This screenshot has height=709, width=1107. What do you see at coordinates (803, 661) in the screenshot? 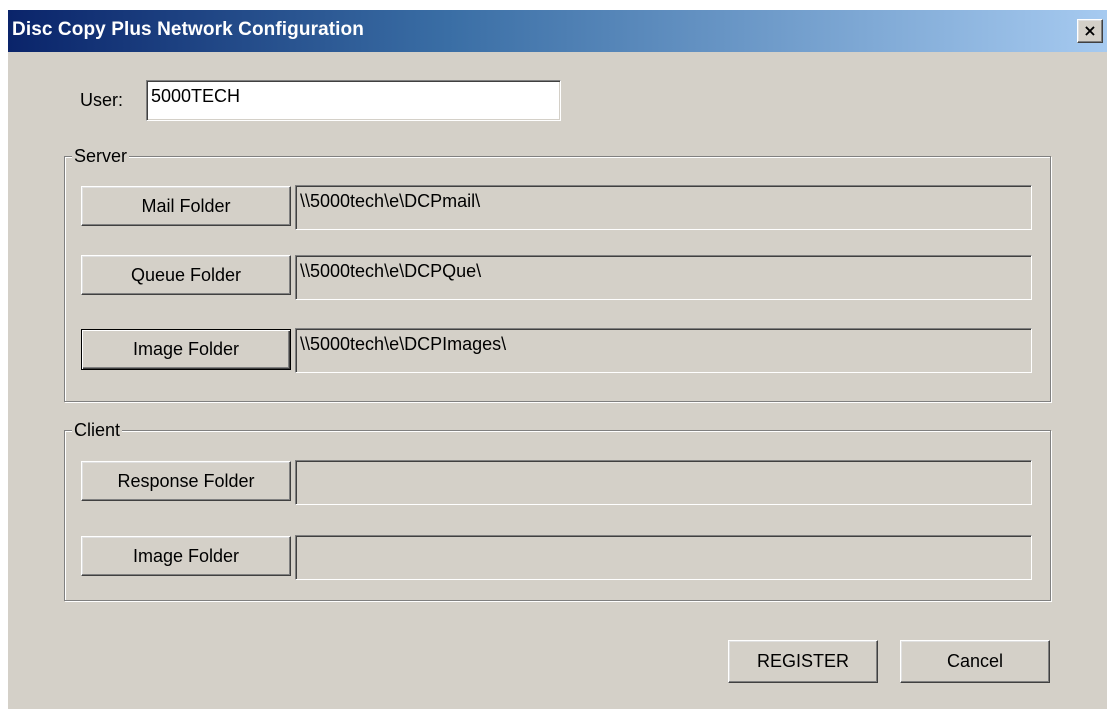
I see `register-button: REGISTER` at bounding box center [803, 661].